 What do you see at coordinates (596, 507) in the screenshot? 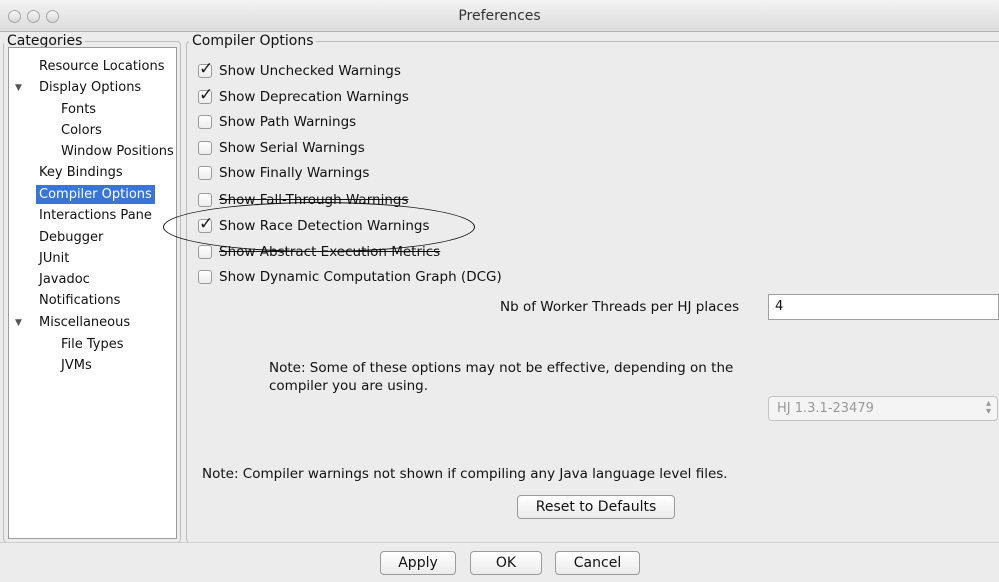
I see `reset-to-defaults-button: Reset to Defaults` at bounding box center [596, 507].